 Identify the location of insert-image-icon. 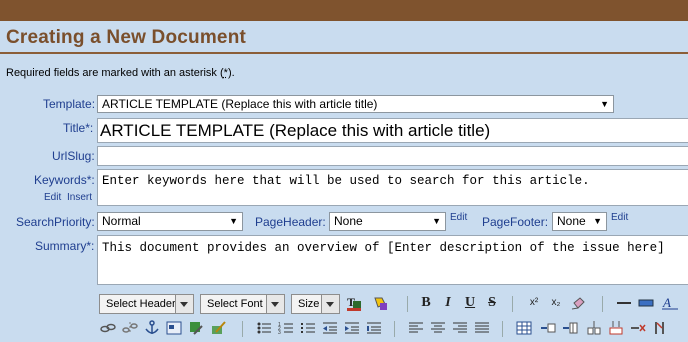
(174, 328).